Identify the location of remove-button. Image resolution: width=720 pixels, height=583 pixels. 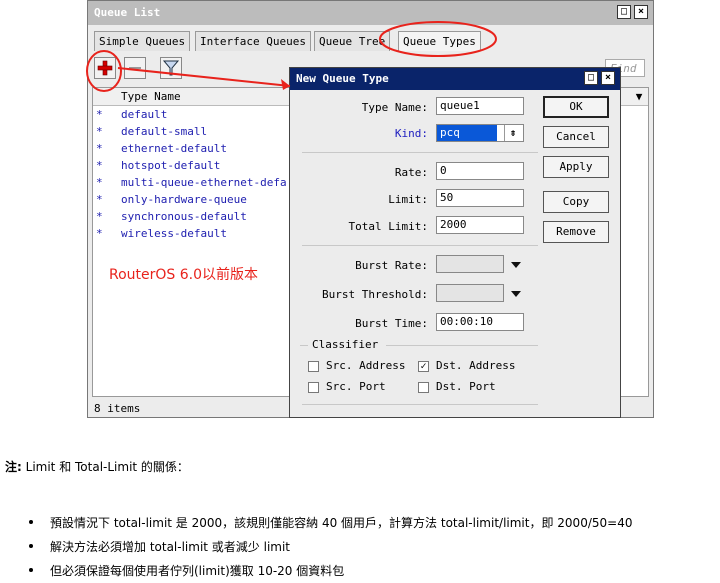
(135, 68).